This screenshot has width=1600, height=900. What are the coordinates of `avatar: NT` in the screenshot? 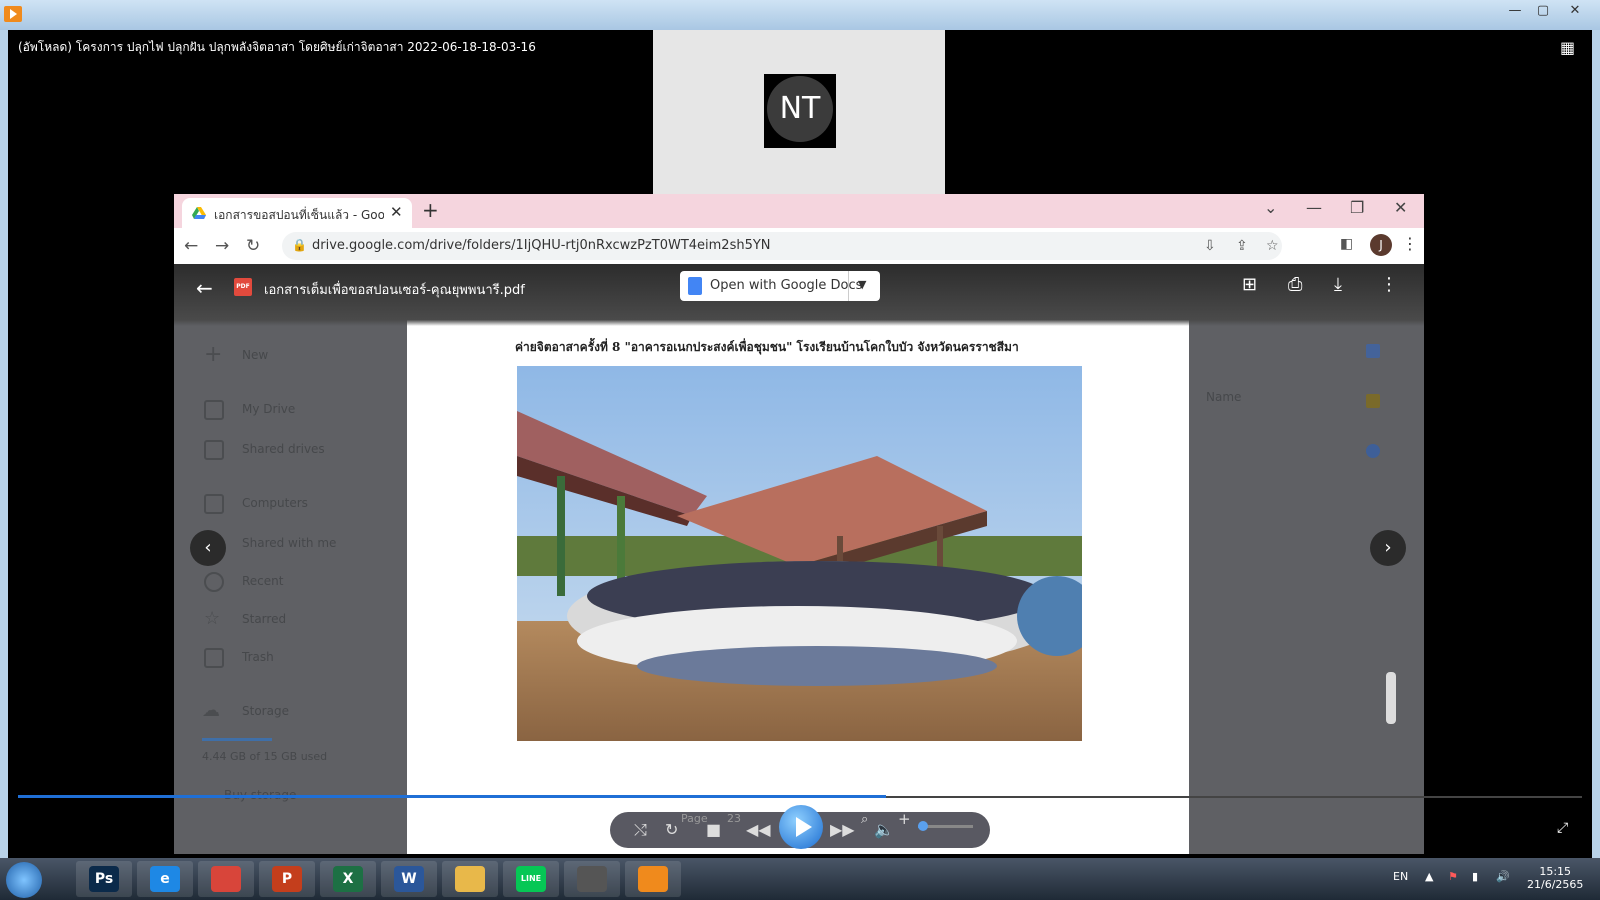 It's located at (800, 109).